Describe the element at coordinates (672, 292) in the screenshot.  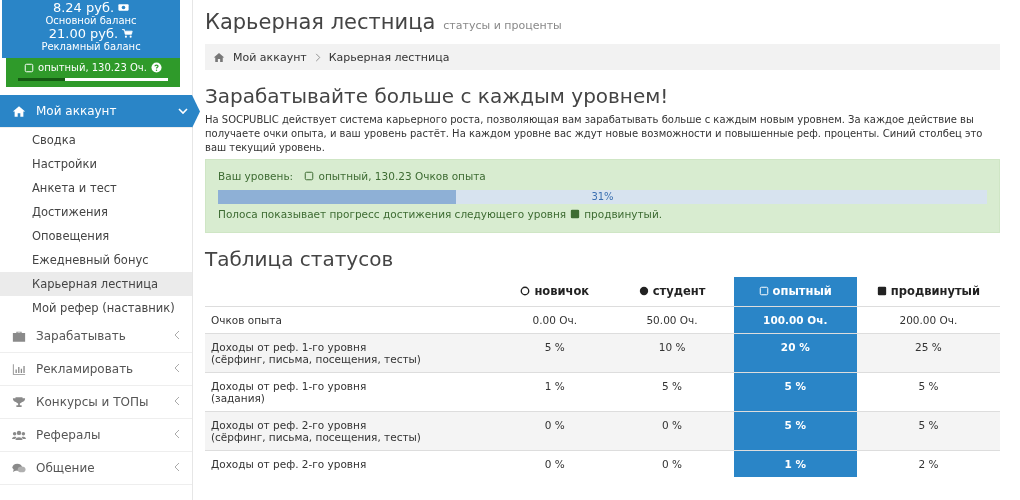
I see `column-header: студент` at that location.